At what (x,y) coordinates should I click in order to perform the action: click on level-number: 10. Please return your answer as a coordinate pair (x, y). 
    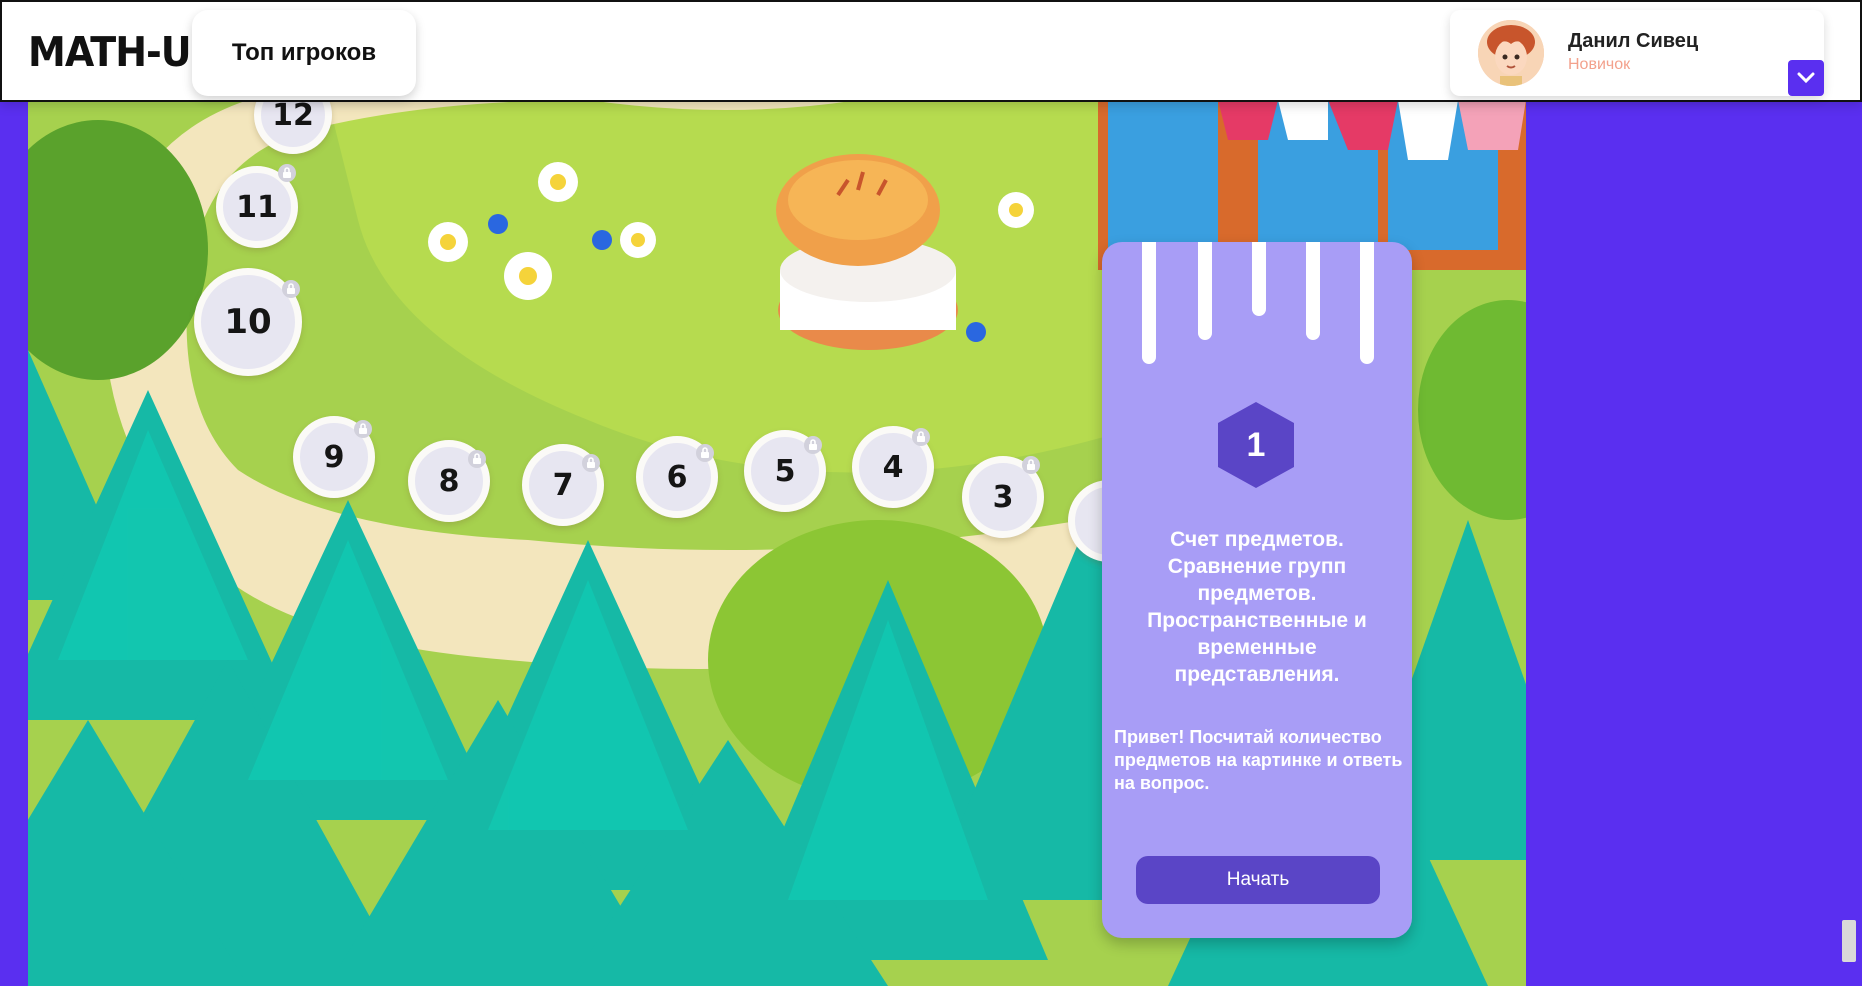
    Looking at the image, I should click on (248, 322).